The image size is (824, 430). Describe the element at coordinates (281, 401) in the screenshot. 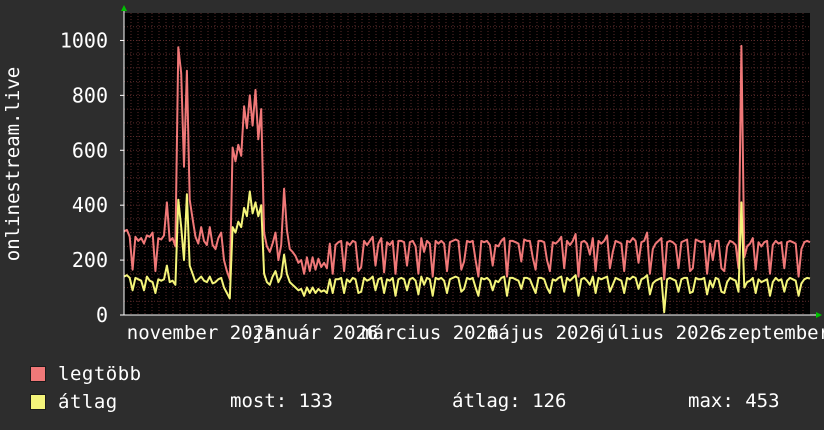

I see `stat-now: most: 133` at that location.